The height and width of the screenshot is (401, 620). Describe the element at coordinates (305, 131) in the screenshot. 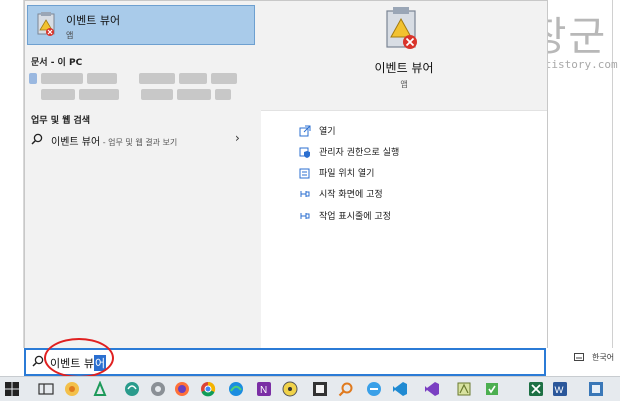

I see `open-icon` at that location.